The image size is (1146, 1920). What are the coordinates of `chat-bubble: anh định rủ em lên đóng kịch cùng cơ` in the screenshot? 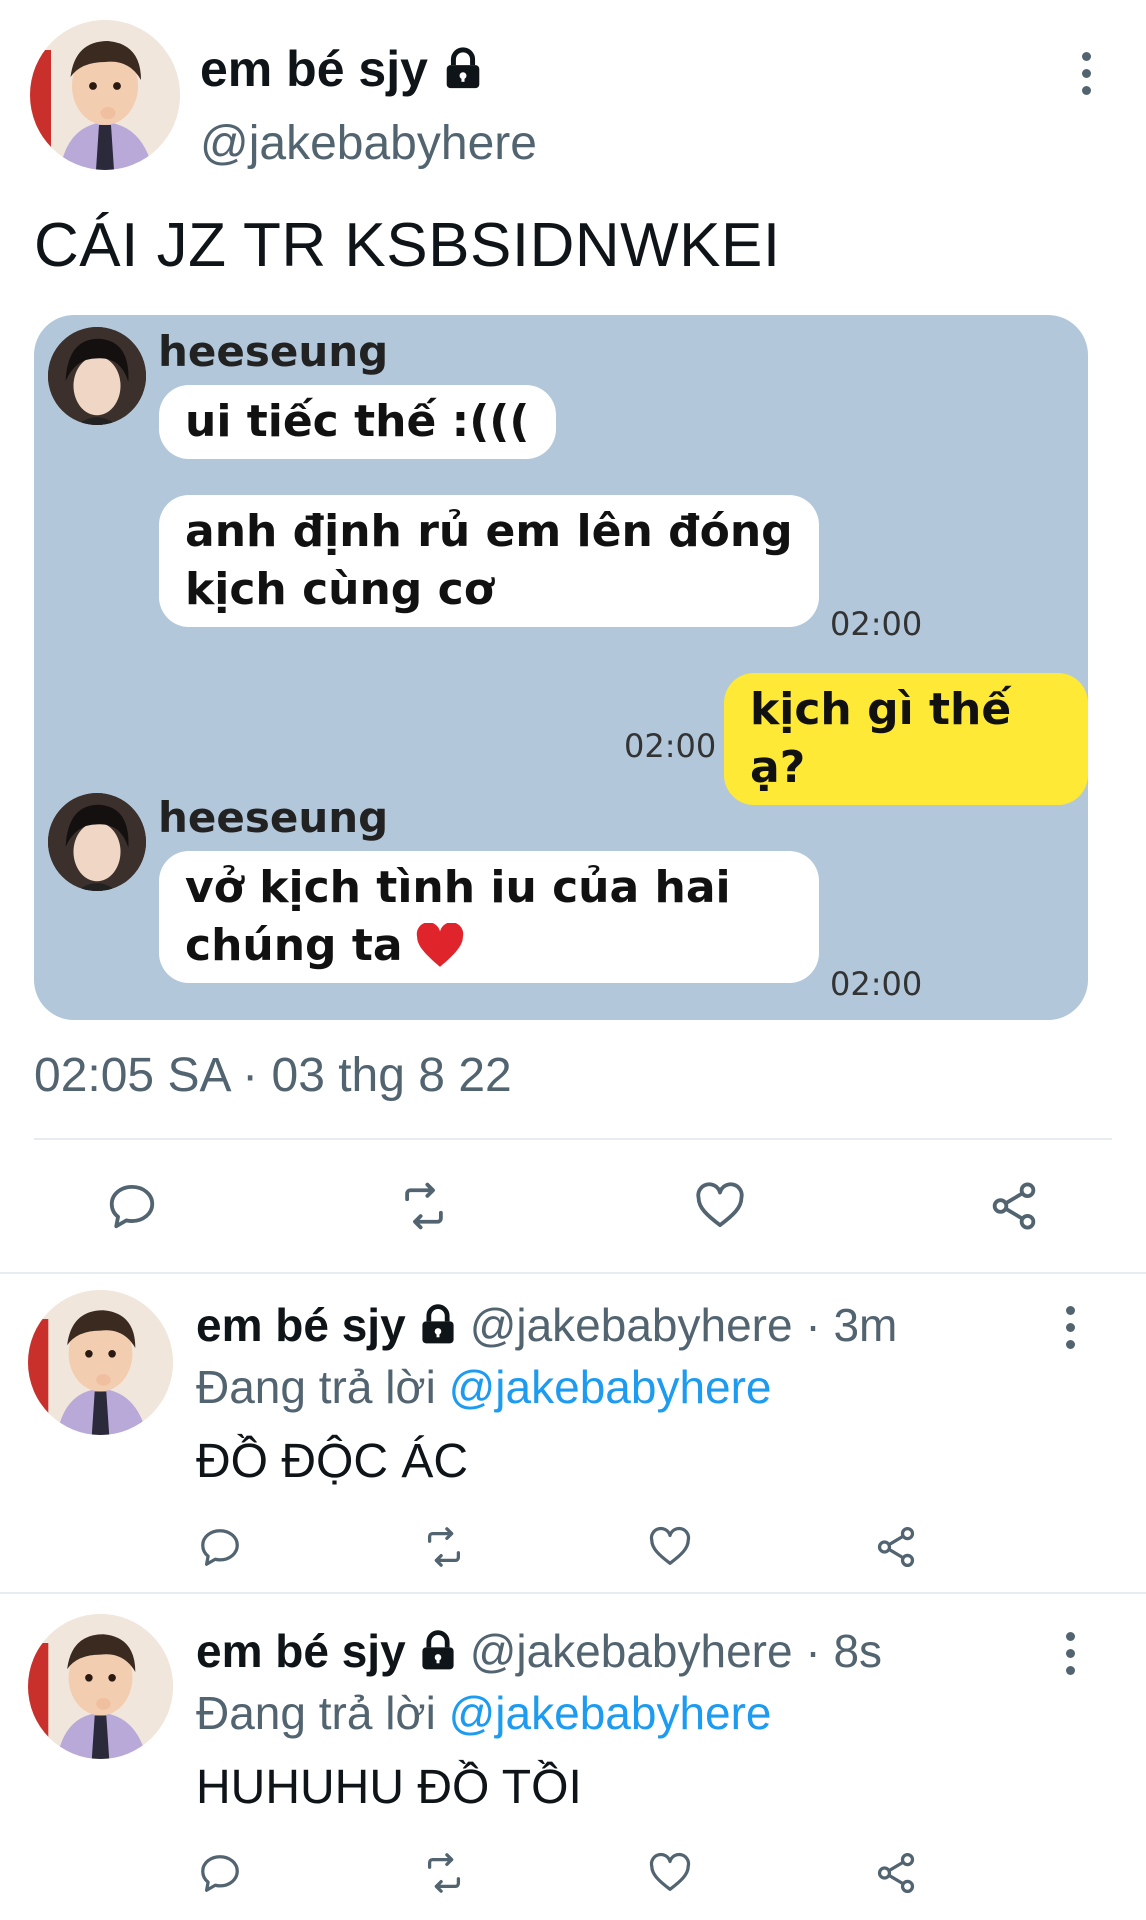 It's located at (489, 561).